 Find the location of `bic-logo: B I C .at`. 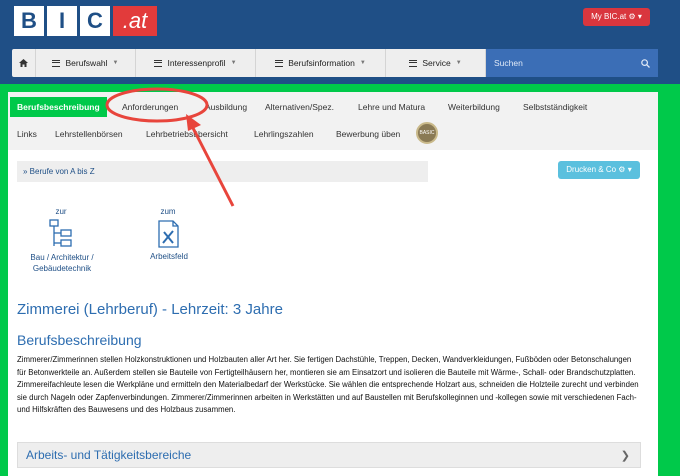

bic-logo: B I C .at is located at coordinates (85, 21).